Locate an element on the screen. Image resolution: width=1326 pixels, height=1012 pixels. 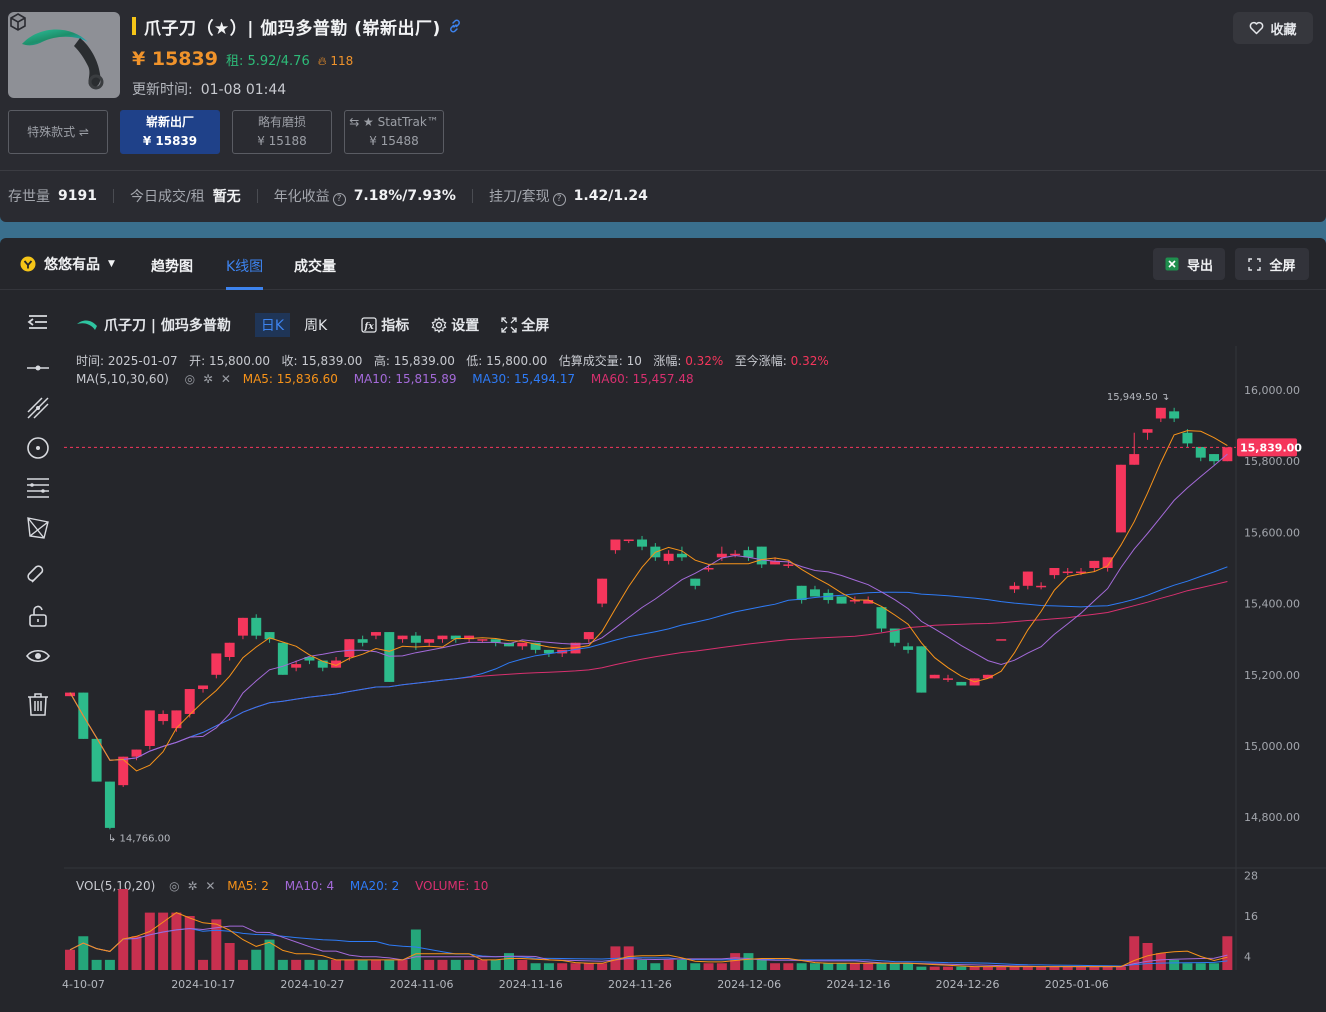
y-tick-label: 14,800.00 is located at coordinates (1272, 817).